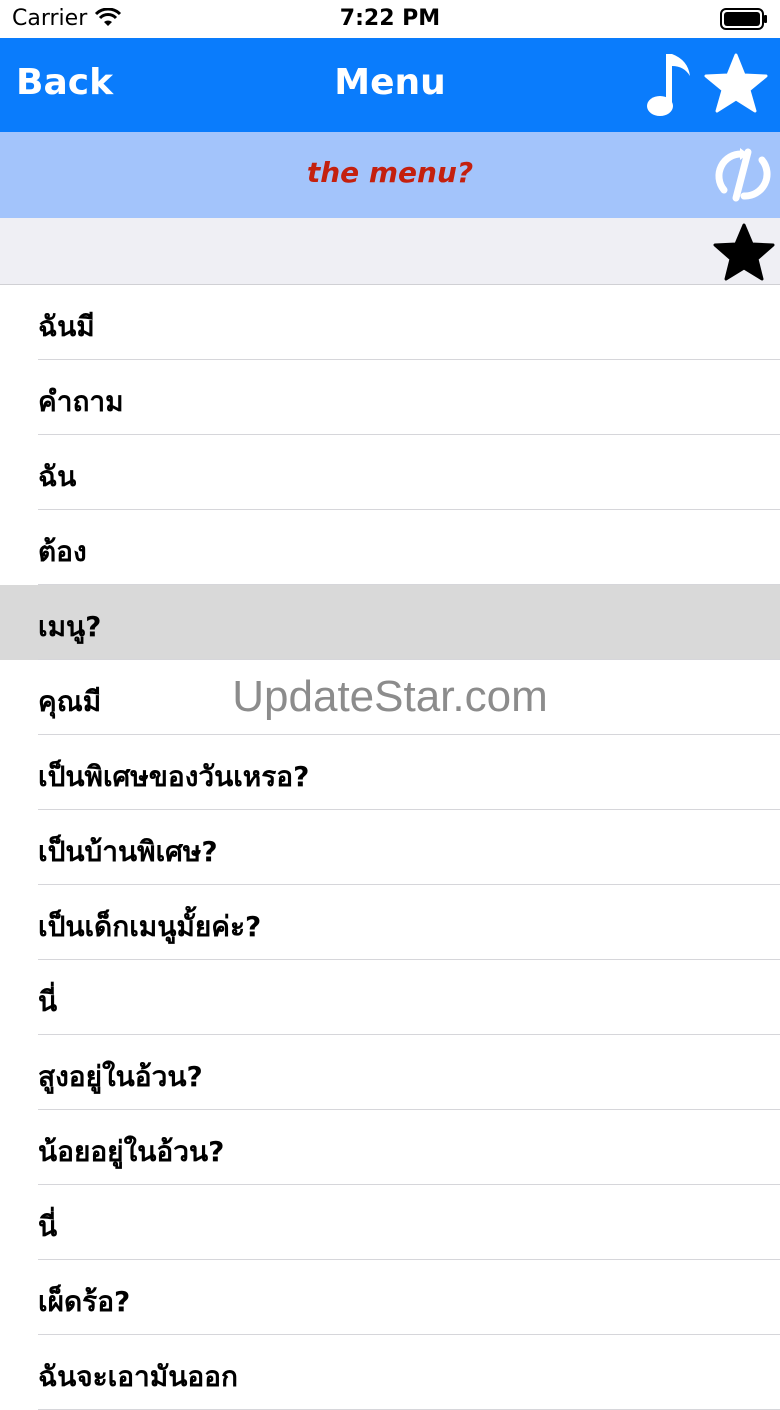 This screenshot has width=780, height=1410. I want to click on watermark: UpdateStar.com, so click(390, 696).